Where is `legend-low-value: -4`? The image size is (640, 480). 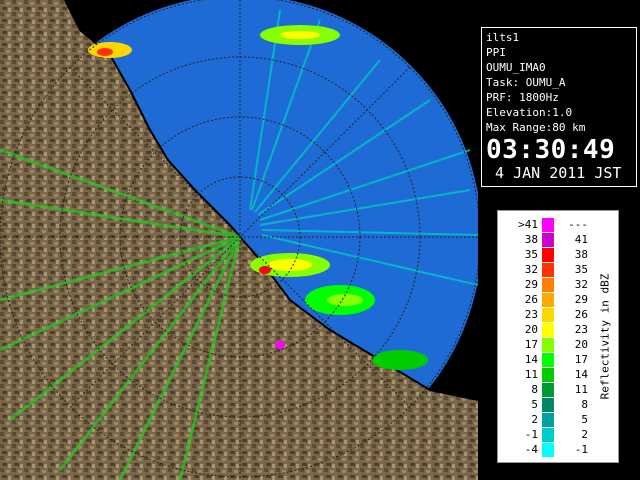 legend-low-value: -4 is located at coordinates (531, 449).